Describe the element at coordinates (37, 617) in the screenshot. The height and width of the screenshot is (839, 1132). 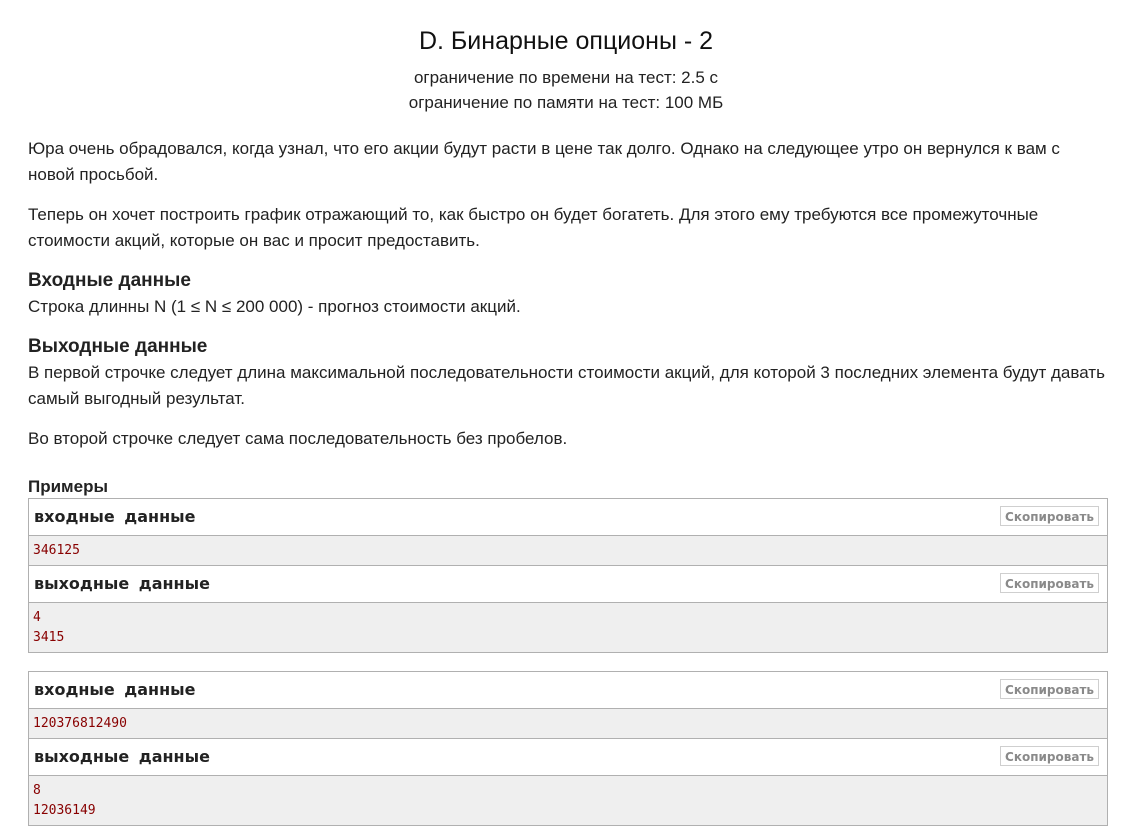
I see `example-output-line: 4` at that location.